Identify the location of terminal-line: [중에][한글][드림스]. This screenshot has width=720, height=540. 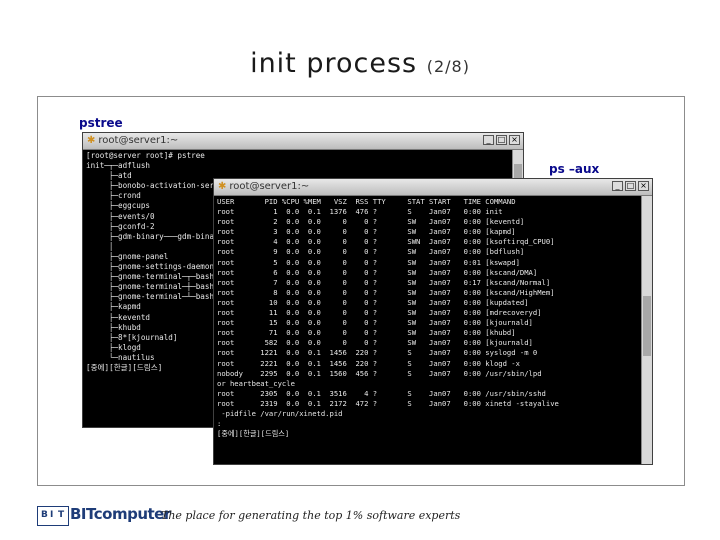
(253, 434).